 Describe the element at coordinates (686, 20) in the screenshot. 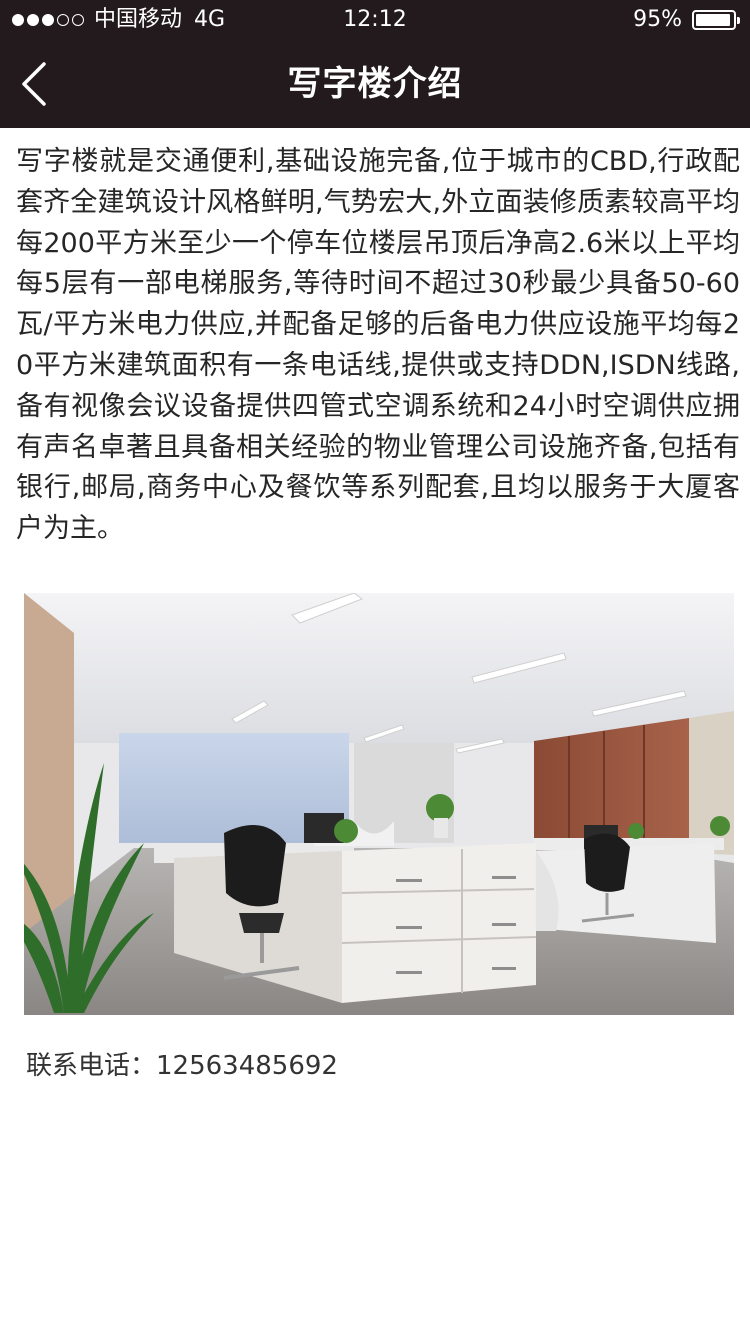

I see `status-right: 95%` at that location.